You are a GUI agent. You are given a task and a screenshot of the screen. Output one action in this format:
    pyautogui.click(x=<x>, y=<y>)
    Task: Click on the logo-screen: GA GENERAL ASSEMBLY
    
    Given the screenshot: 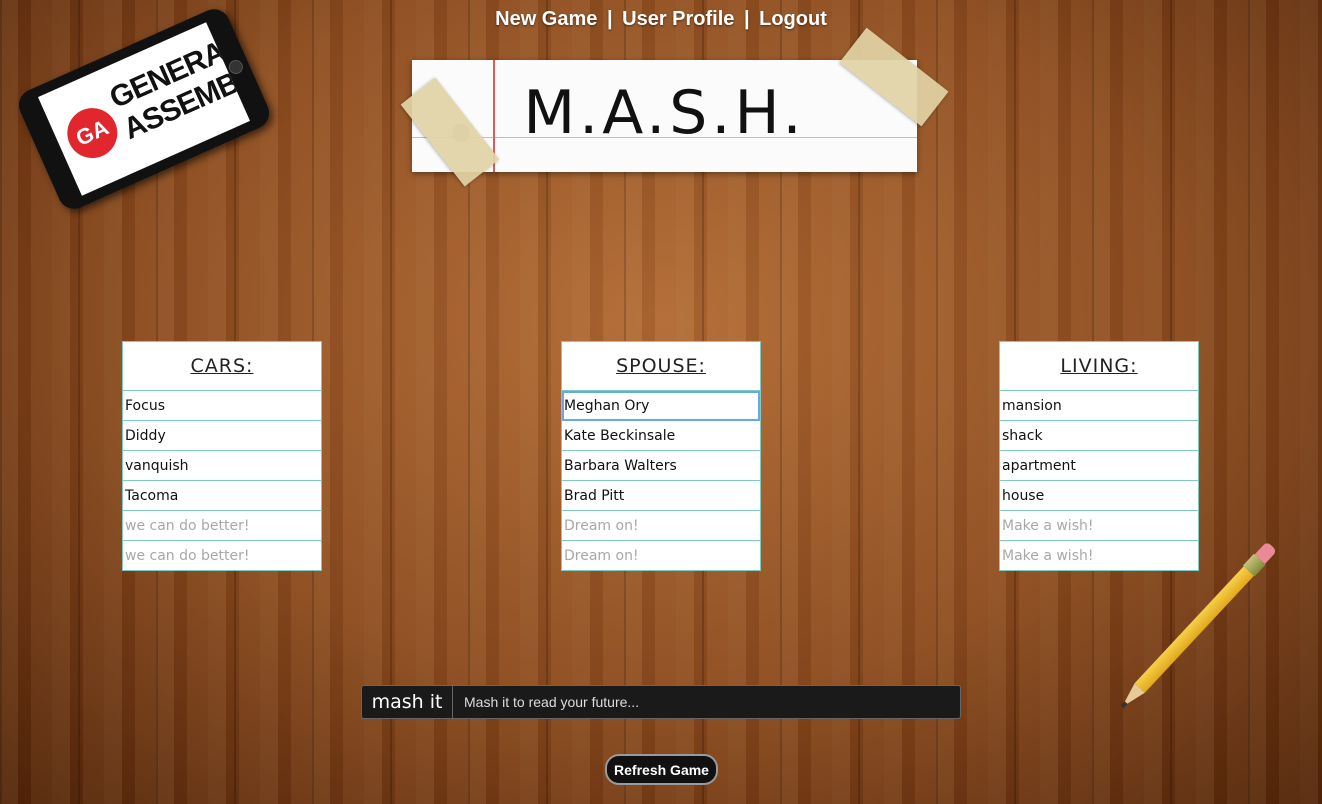 What is the action you would take?
    pyautogui.click(x=144, y=109)
    